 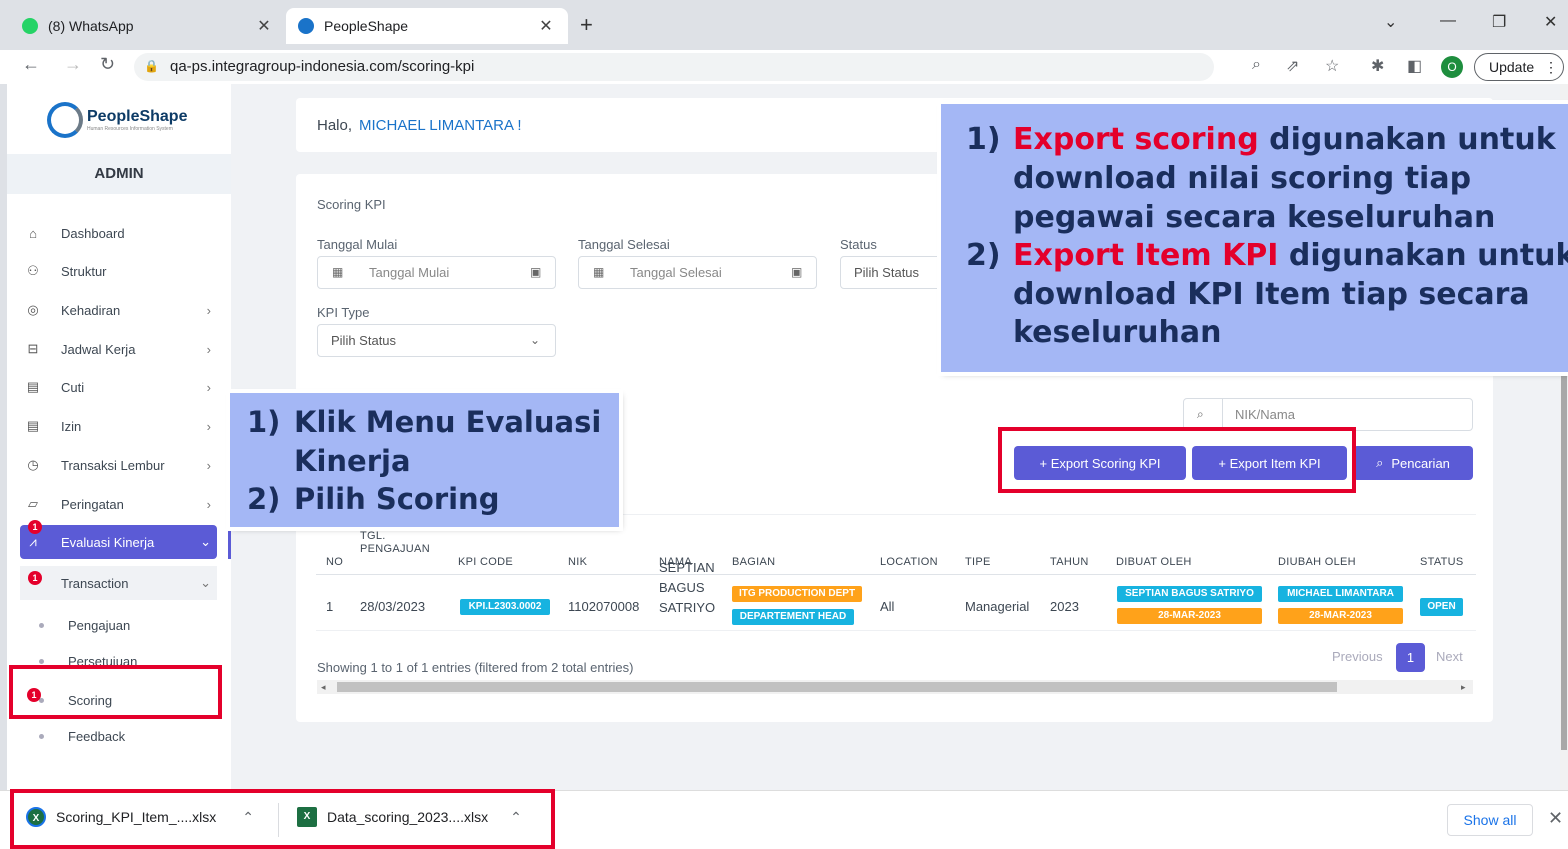 What do you see at coordinates (118, 542) in the screenshot?
I see `sidebar-item-evaluasi-kinerja: ⩘ Evaluasi Kinerja ⌄` at bounding box center [118, 542].